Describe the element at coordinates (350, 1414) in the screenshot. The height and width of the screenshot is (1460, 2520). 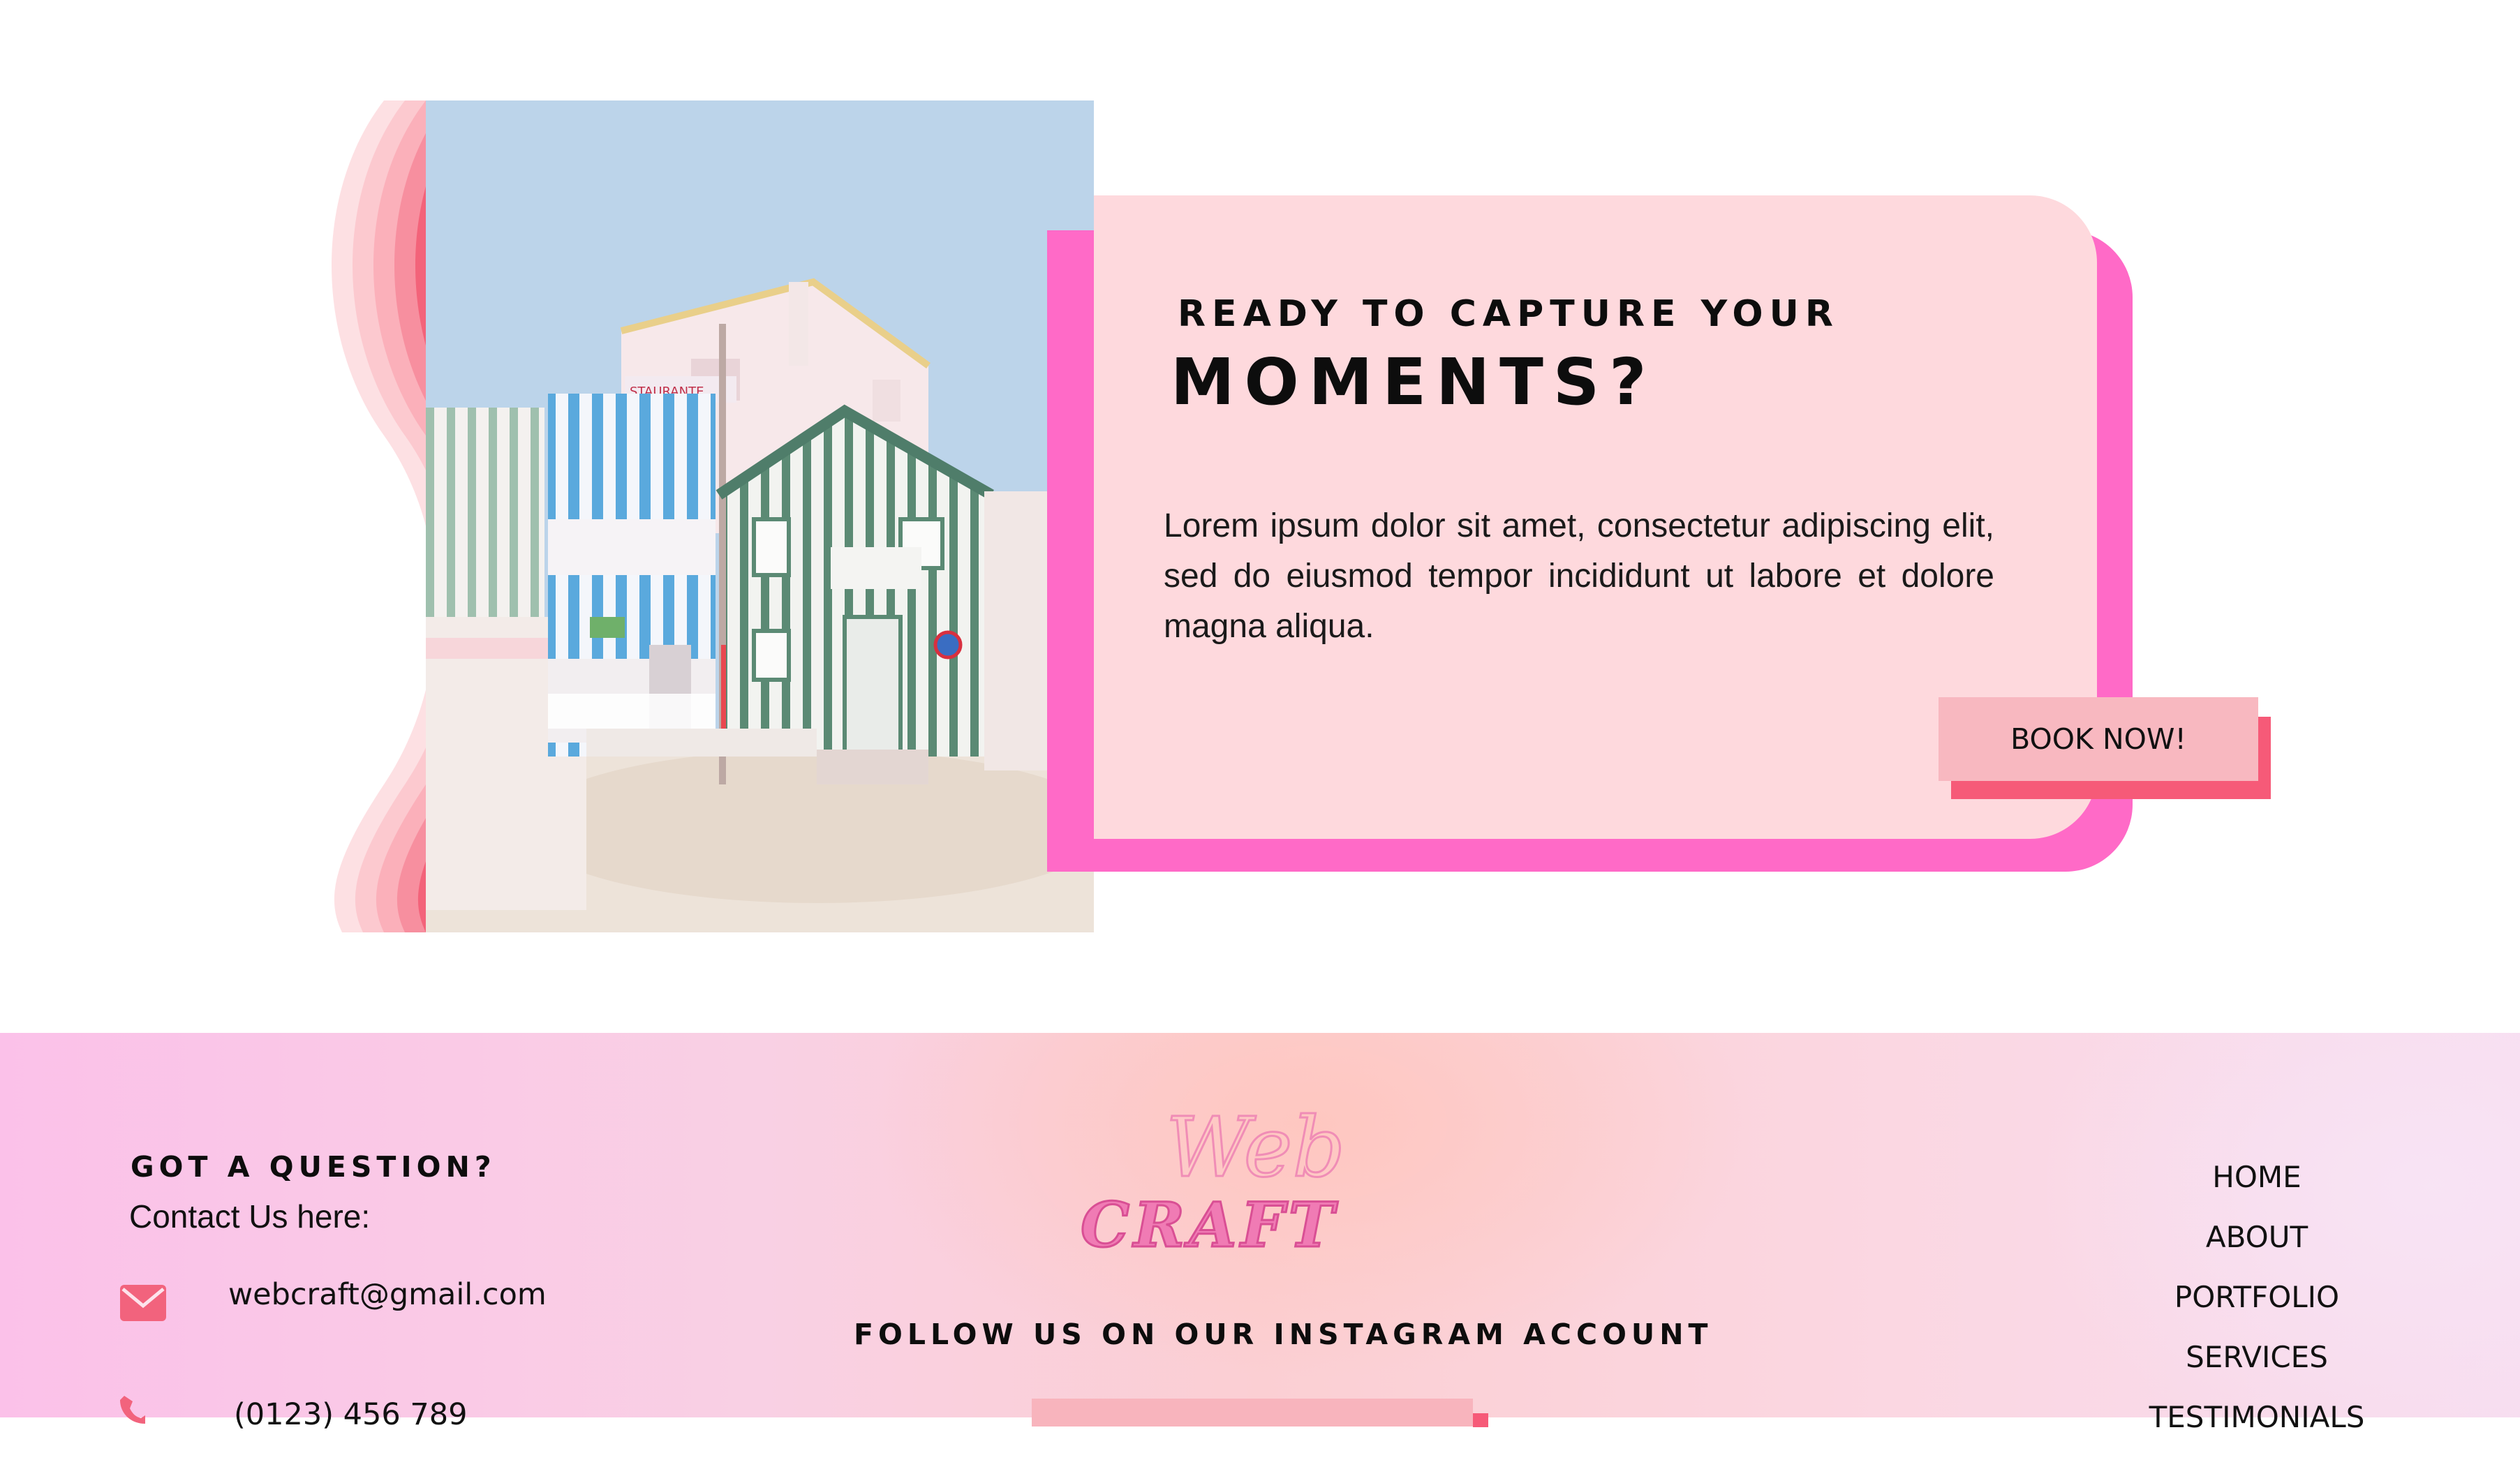
I see `phone-link: (0123) 456 789` at that location.